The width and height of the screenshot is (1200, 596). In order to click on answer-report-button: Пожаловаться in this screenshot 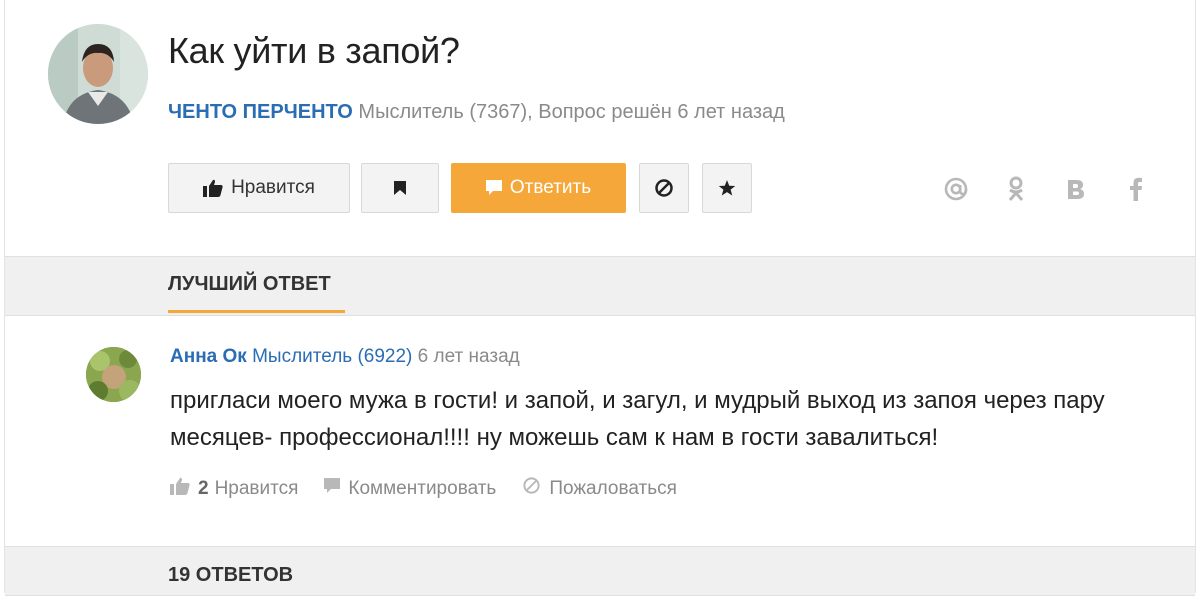, I will do `click(599, 488)`.